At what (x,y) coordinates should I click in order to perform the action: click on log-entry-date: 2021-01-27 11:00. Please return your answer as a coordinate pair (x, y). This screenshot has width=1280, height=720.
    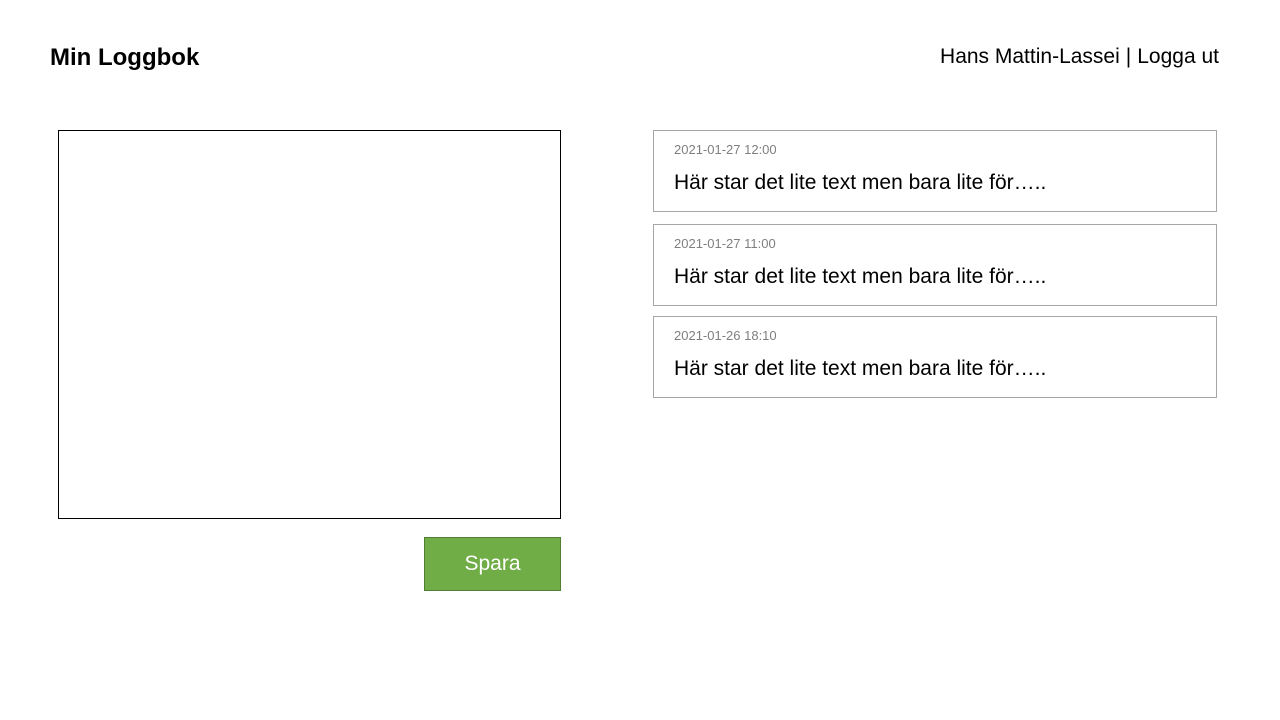
    Looking at the image, I should click on (725, 243).